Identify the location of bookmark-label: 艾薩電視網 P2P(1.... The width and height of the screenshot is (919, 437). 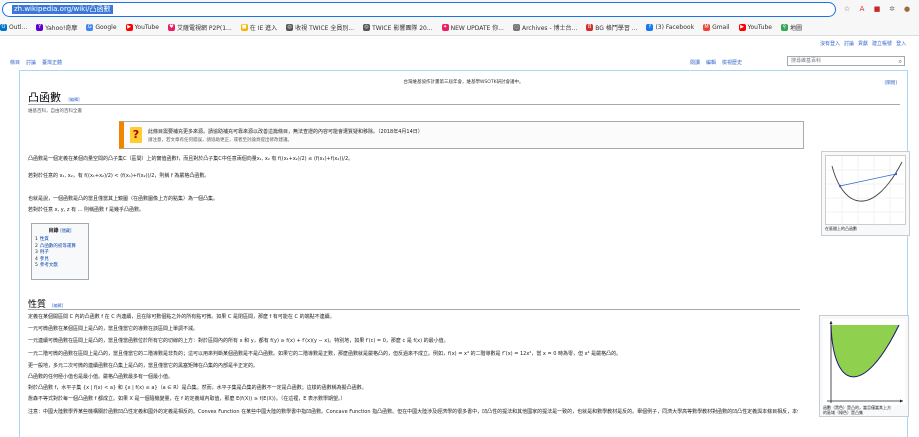
(204, 28).